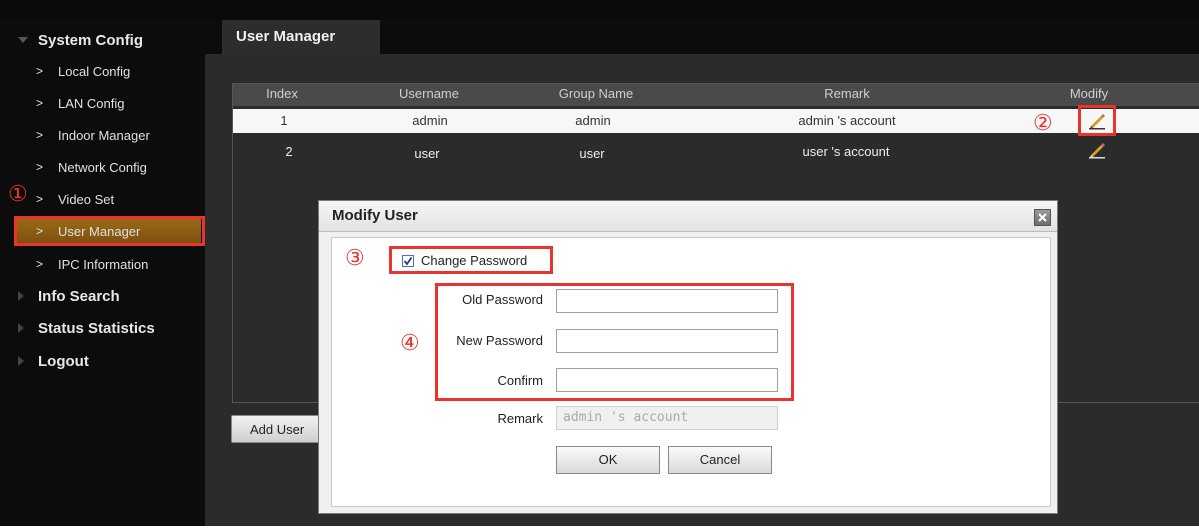  I want to click on sidebar-item-lan-config: > LAN Config, so click(102, 103).